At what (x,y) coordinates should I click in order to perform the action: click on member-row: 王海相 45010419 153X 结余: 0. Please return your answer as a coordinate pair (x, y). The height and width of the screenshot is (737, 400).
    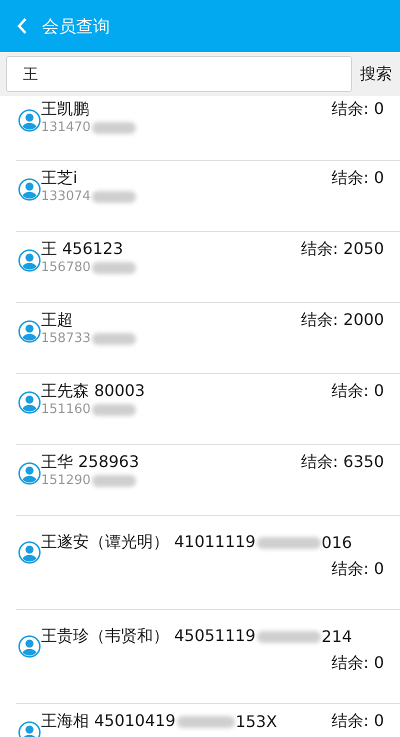
    Looking at the image, I should click on (208, 720).